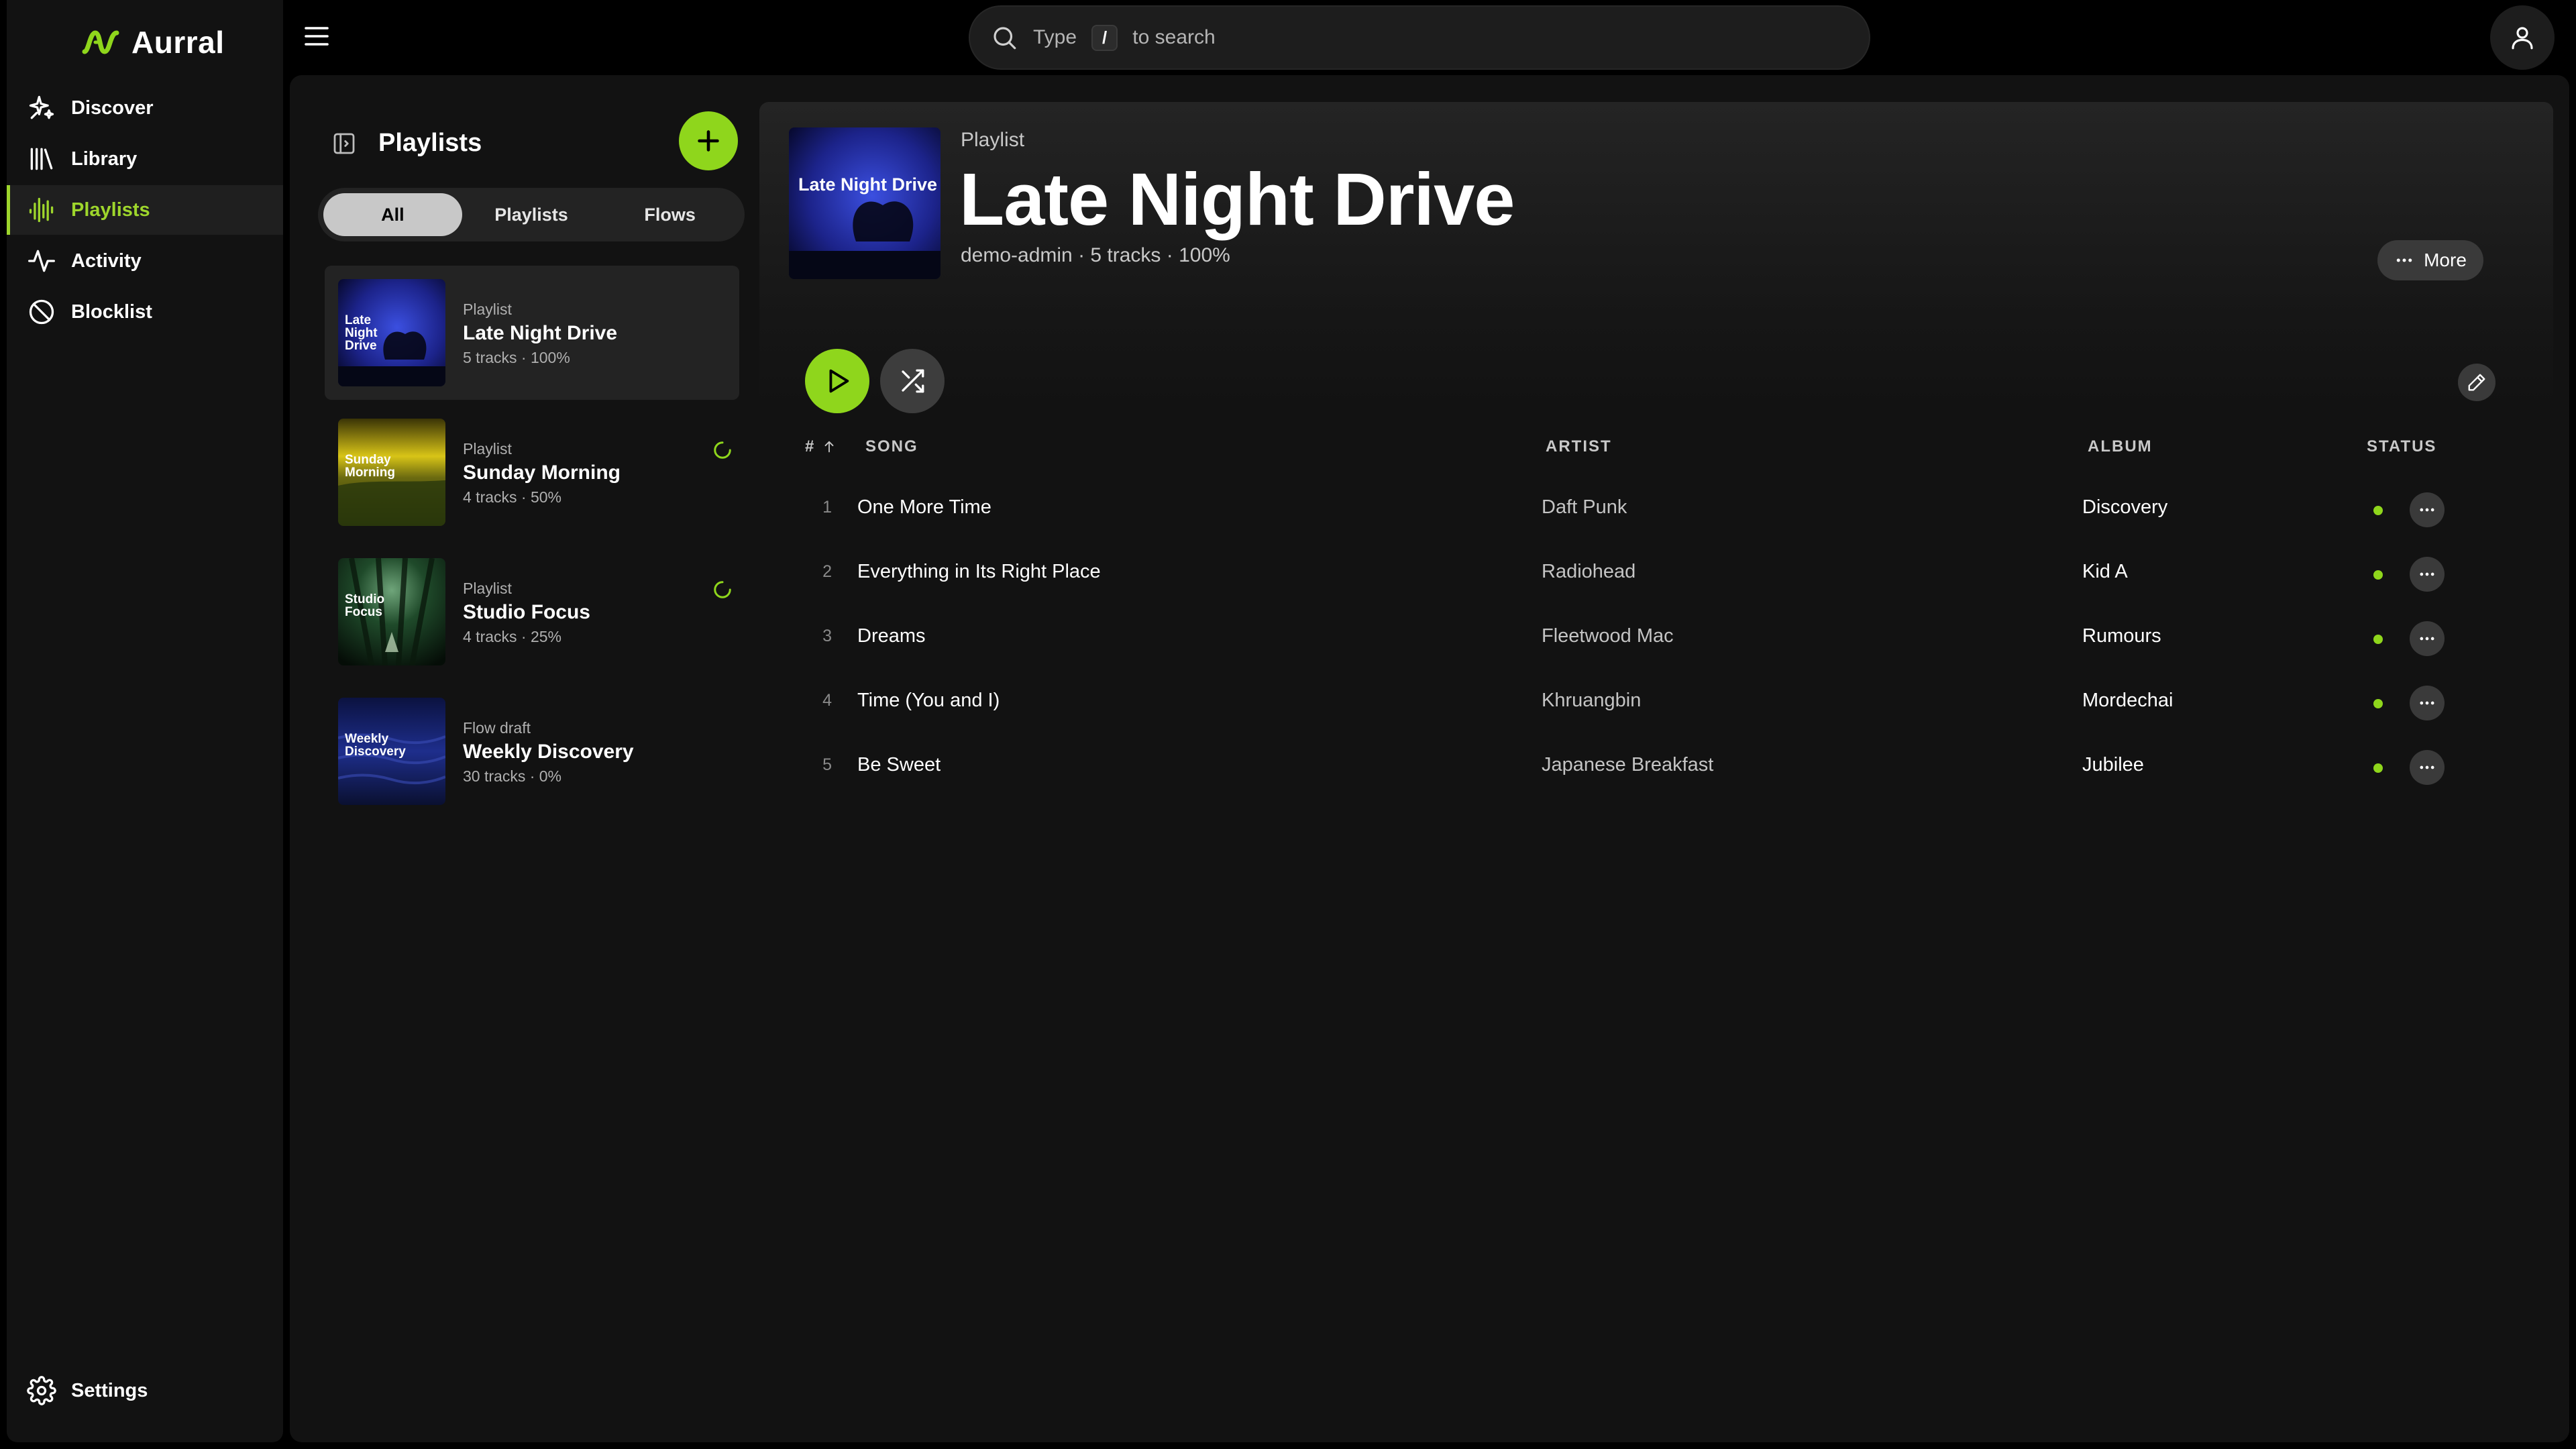 The image size is (2576, 1449). What do you see at coordinates (821, 446) in the screenshot?
I see `column-header-number: #` at bounding box center [821, 446].